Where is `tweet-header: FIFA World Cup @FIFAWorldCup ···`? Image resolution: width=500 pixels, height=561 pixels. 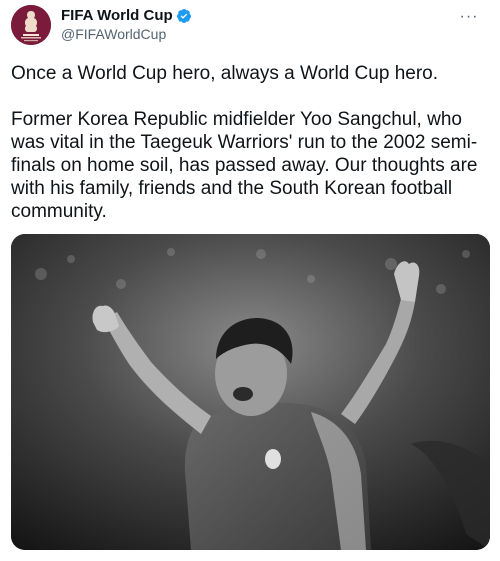 tweet-header: FIFA World Cup @FIFAWorldCup ··· is located at coordinates (250, 26).